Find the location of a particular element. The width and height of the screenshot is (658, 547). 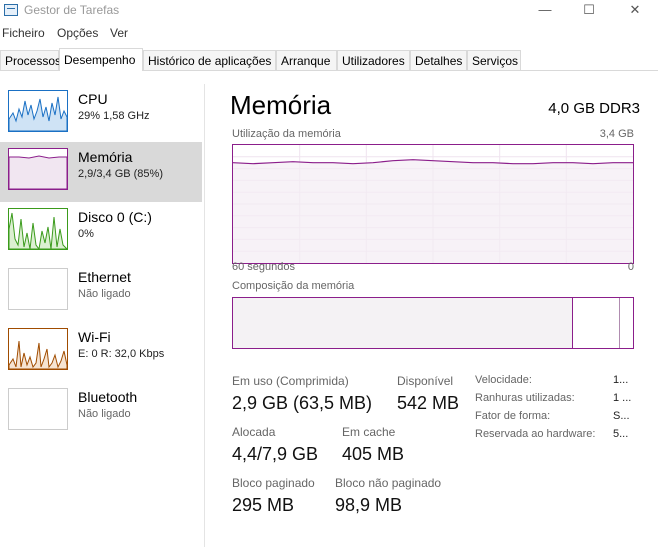

disk-thumbnail-graph is located at coordinates (38, 229).